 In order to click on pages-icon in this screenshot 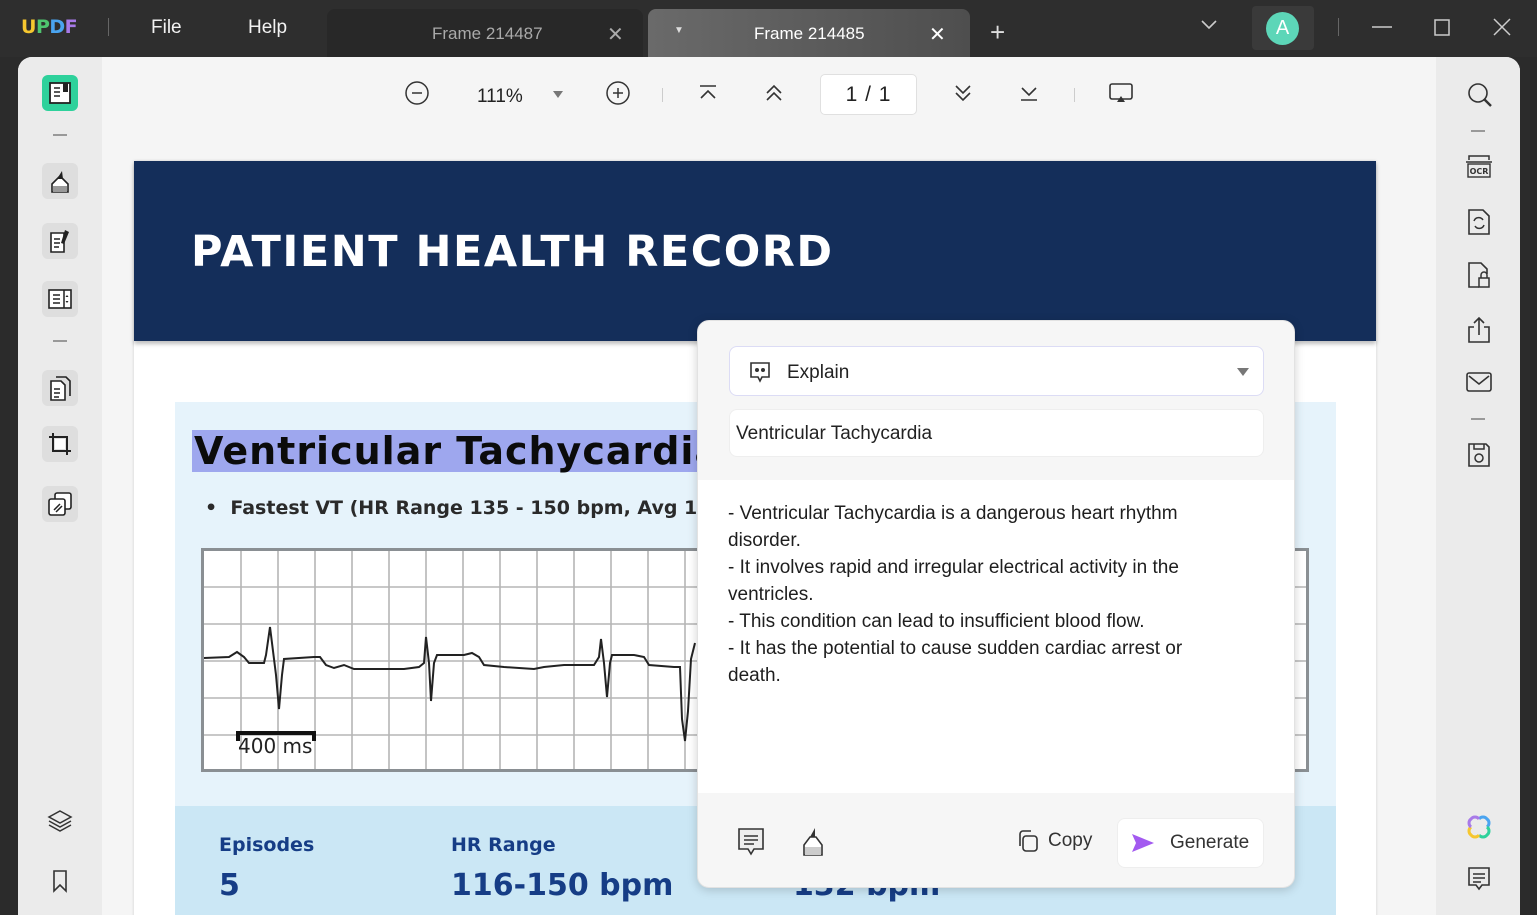, I will do `click(60, 388)`.